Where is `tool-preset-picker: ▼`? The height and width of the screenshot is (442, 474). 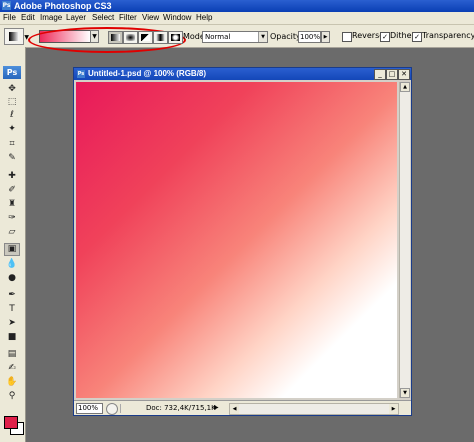
tool-preset-picker: ▼ is located at coordinates (16, 36).